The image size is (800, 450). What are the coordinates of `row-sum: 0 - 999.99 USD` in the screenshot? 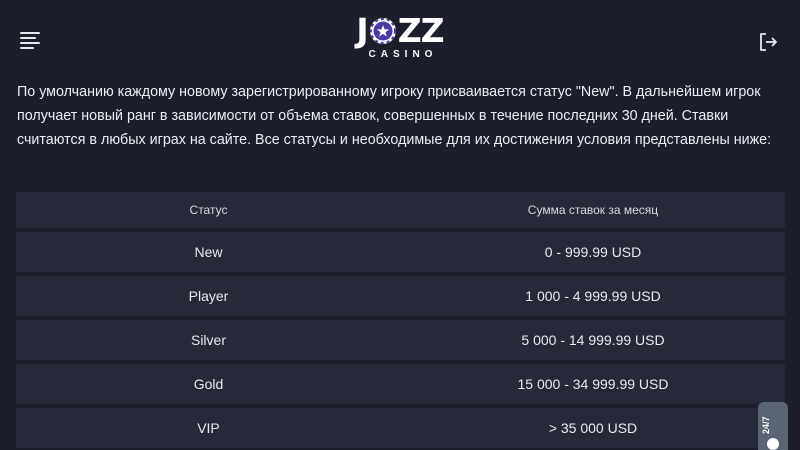 It's located at (593, 252).